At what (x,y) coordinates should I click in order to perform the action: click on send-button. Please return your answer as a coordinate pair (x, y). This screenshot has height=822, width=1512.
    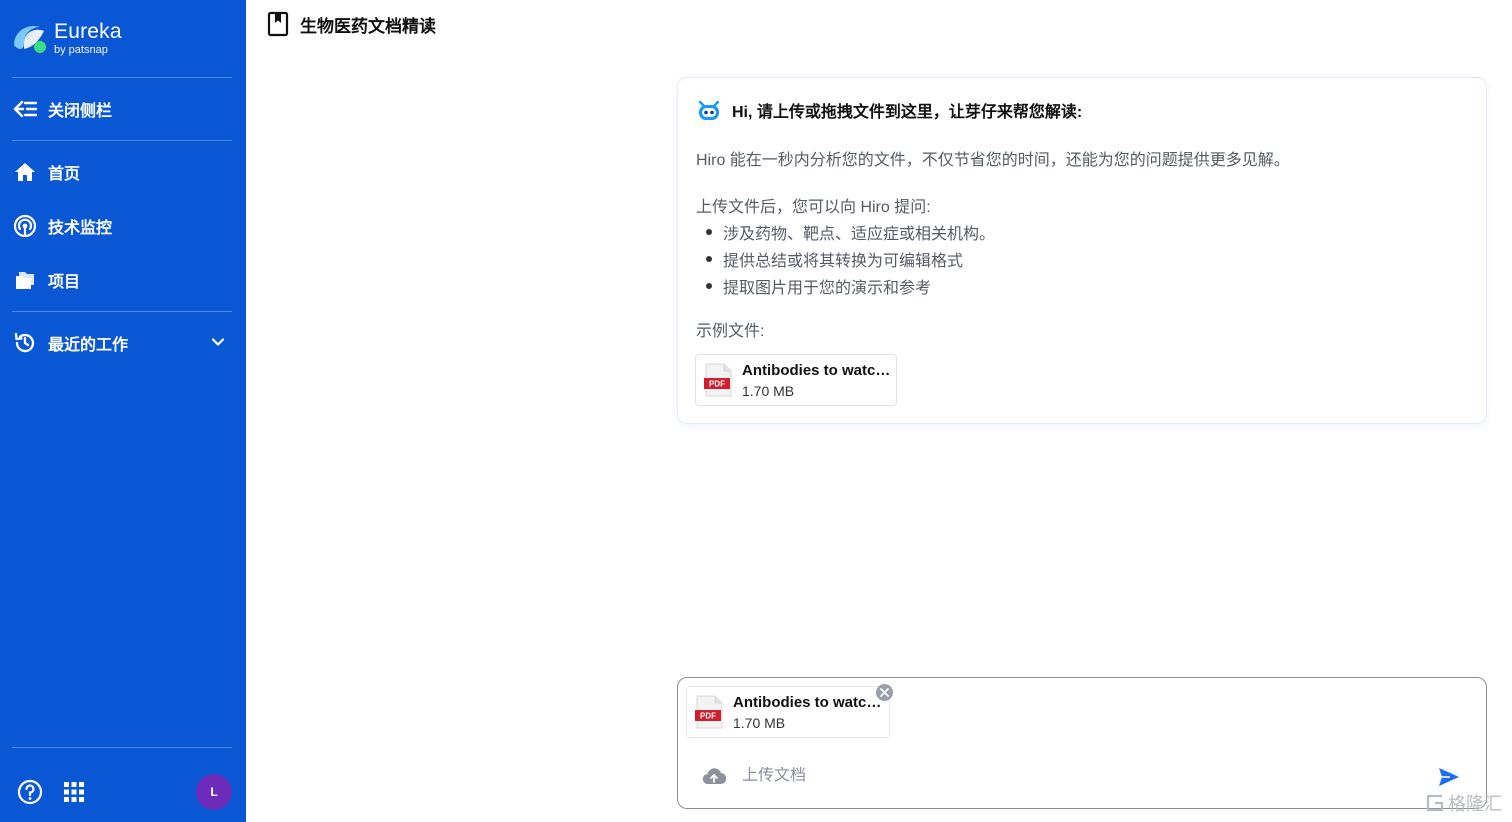
    Looking at the image, I should click on (1449, 777).